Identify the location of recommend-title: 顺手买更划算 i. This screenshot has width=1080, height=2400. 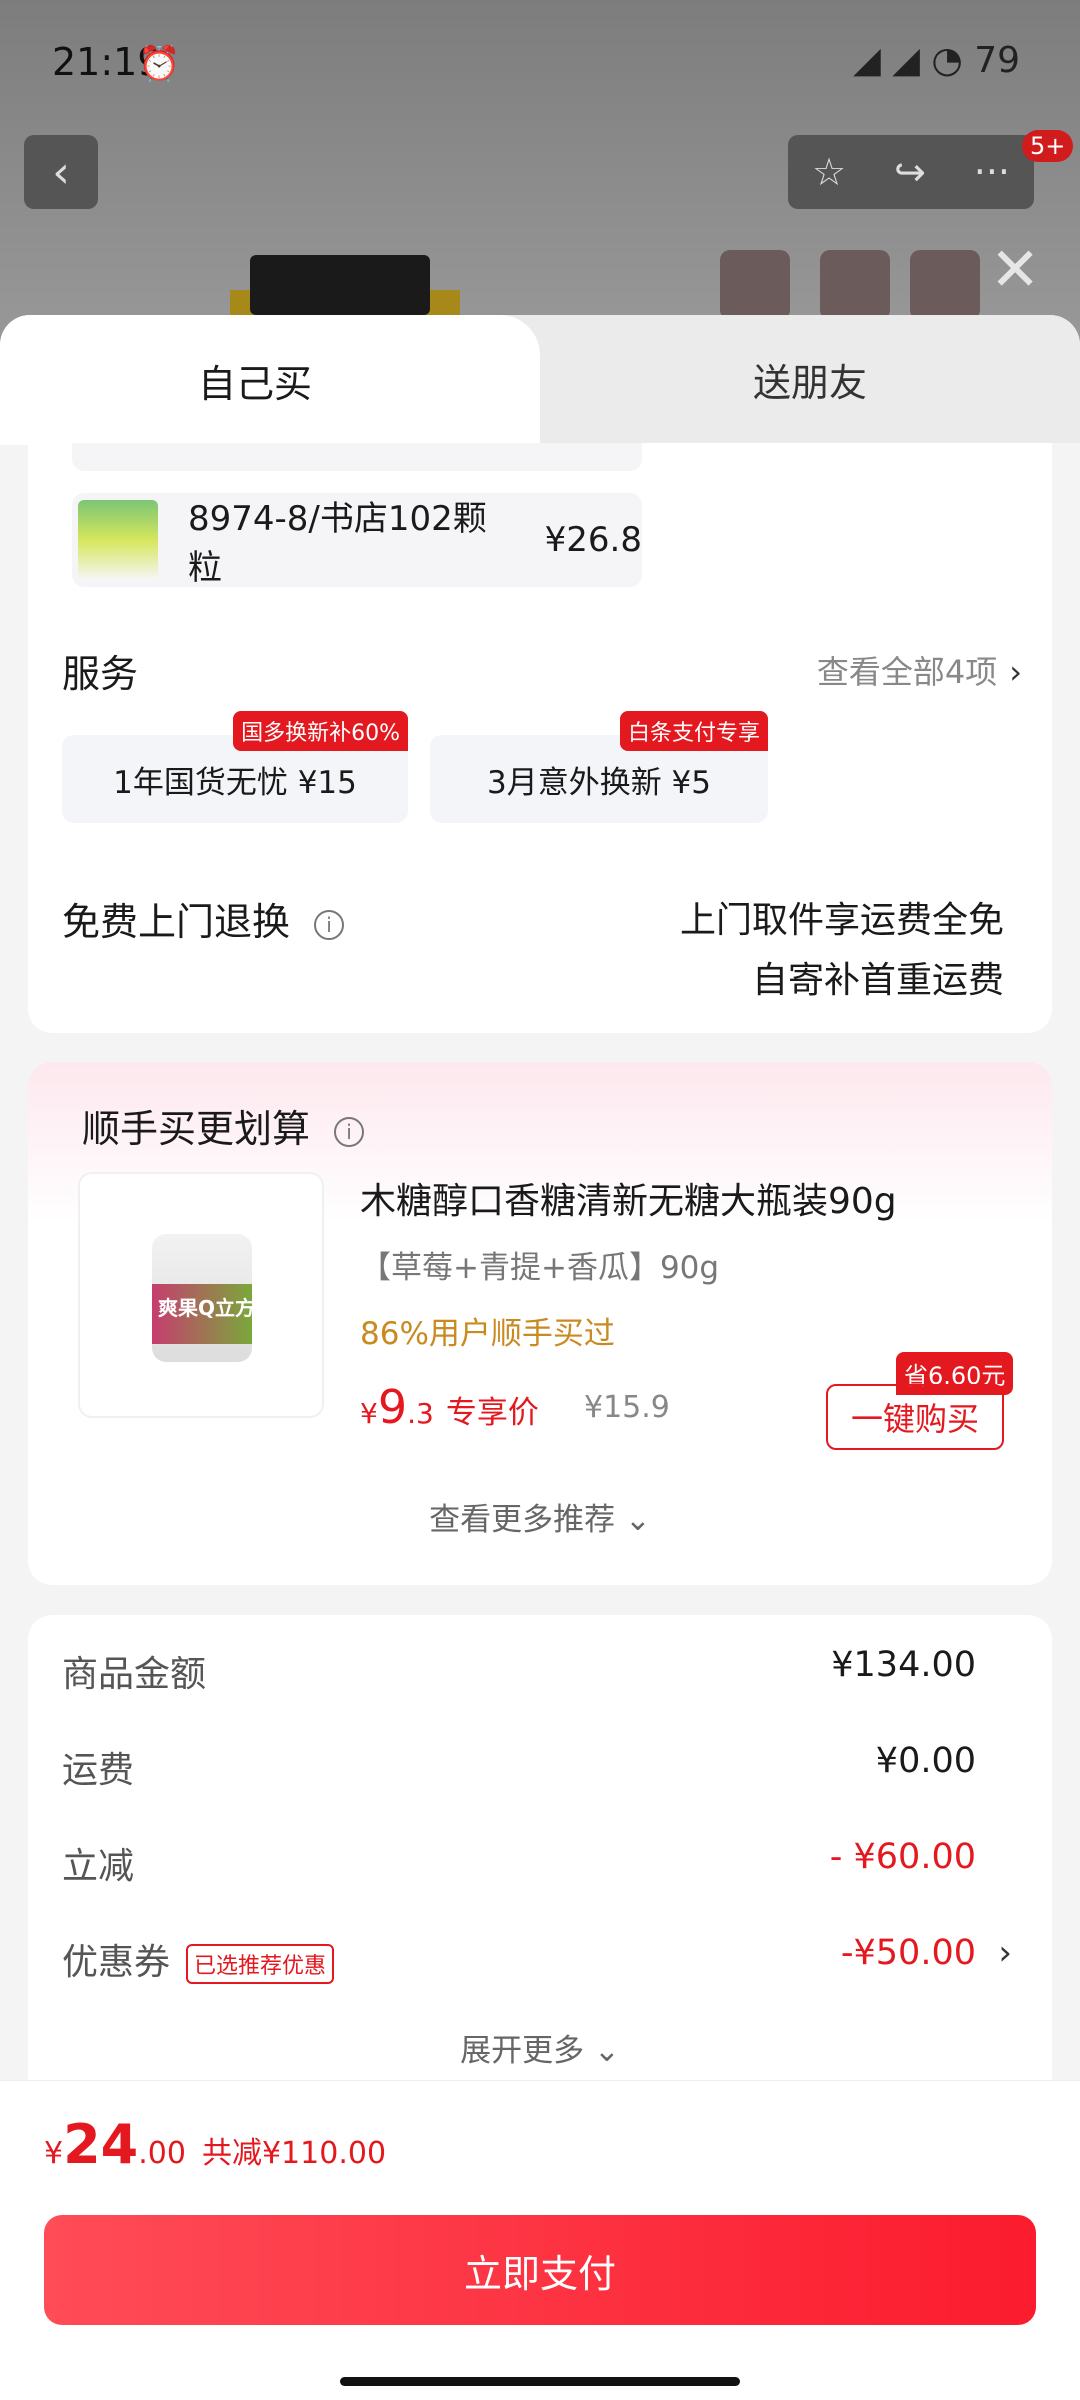
(223, 1125).